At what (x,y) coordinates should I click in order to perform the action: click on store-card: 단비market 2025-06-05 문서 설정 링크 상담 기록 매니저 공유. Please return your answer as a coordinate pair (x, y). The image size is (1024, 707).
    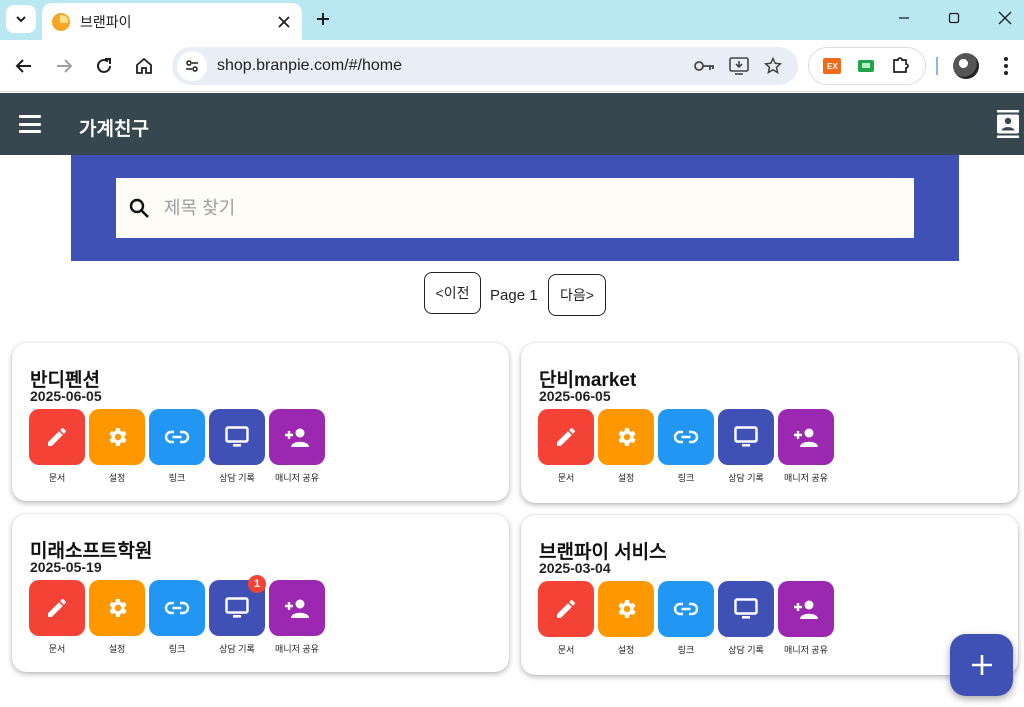
    Looking at the image, I should click on (769, 423).